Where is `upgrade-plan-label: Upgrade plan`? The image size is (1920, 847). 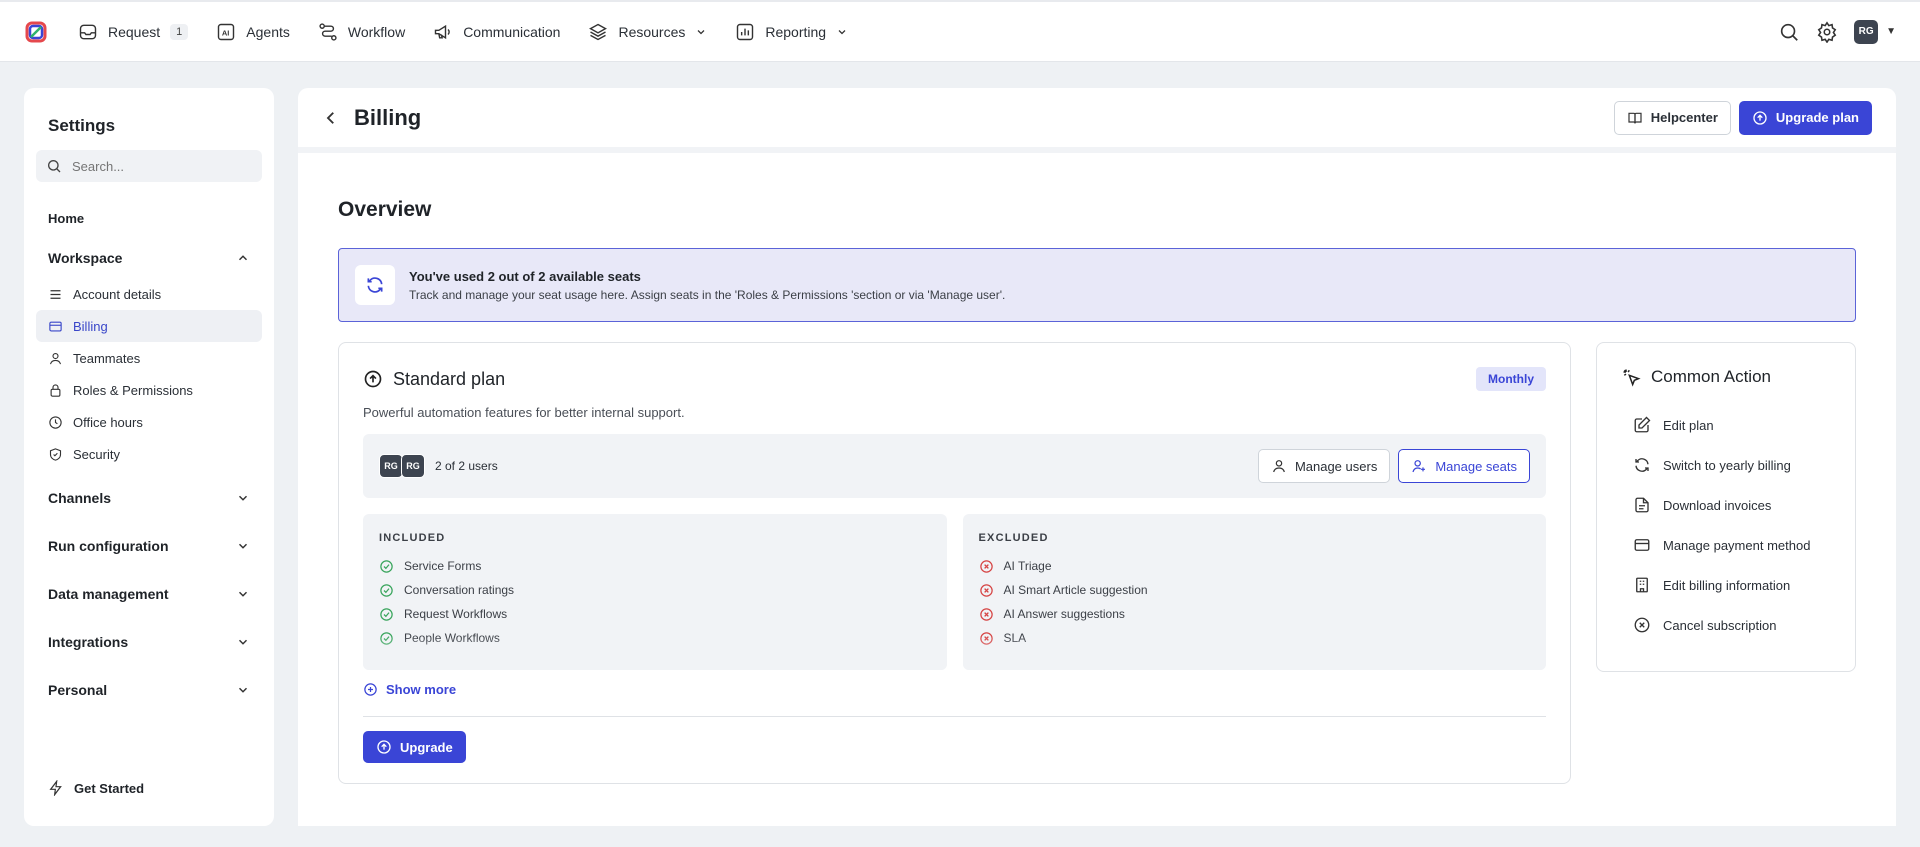
upgrade-plan-label: Upgrade plan is located at coordinates (1817, 117).